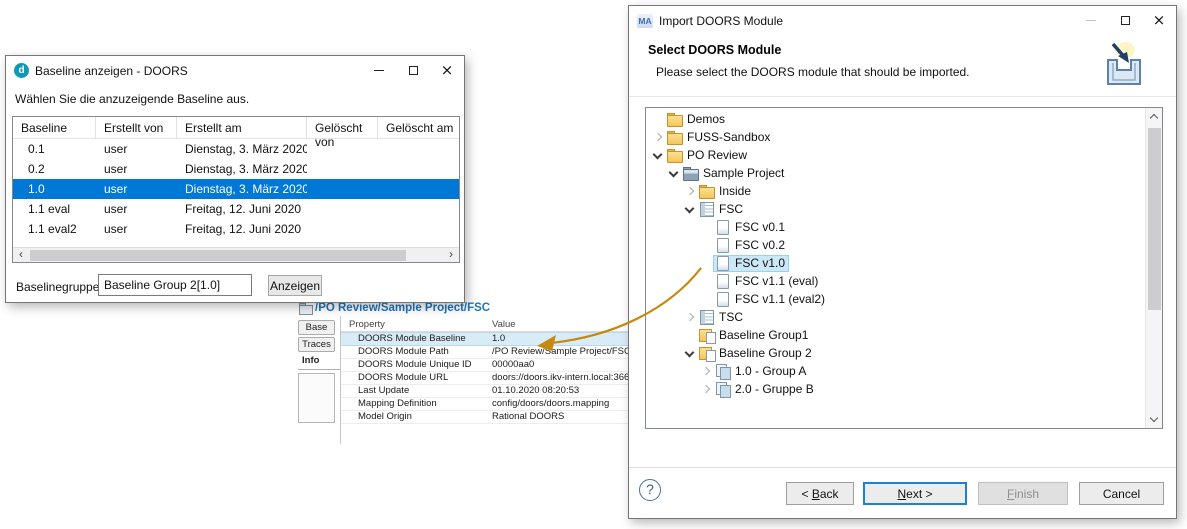 This screenshot has height=529, width=1187. I want to click on scroll-left-arrow-icon: ‹, so click(21, 255).